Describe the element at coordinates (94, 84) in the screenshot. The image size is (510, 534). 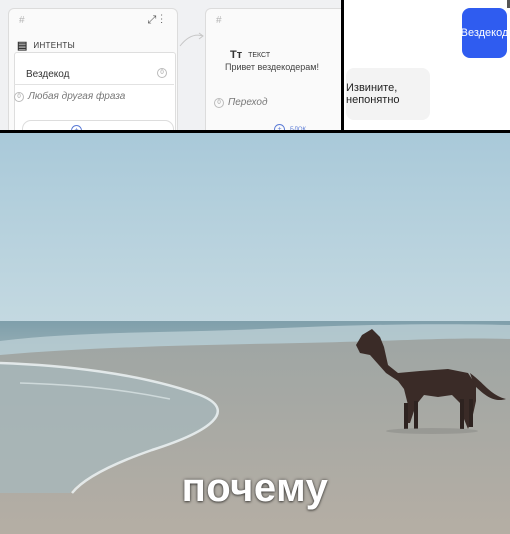
I see `phrase-divider` at that location.